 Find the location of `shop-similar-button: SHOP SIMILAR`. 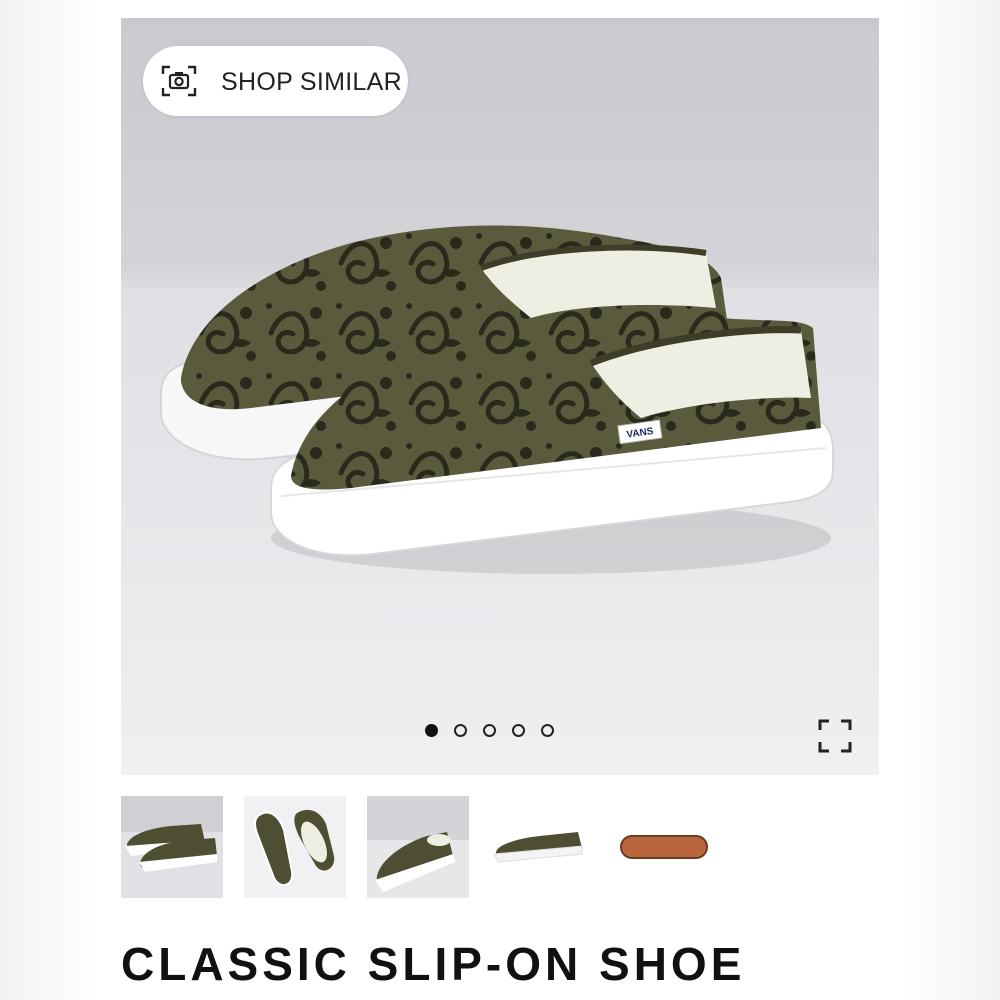

shop-similar-button: SHOP SIMILAR is located at coordinates (275, 81).